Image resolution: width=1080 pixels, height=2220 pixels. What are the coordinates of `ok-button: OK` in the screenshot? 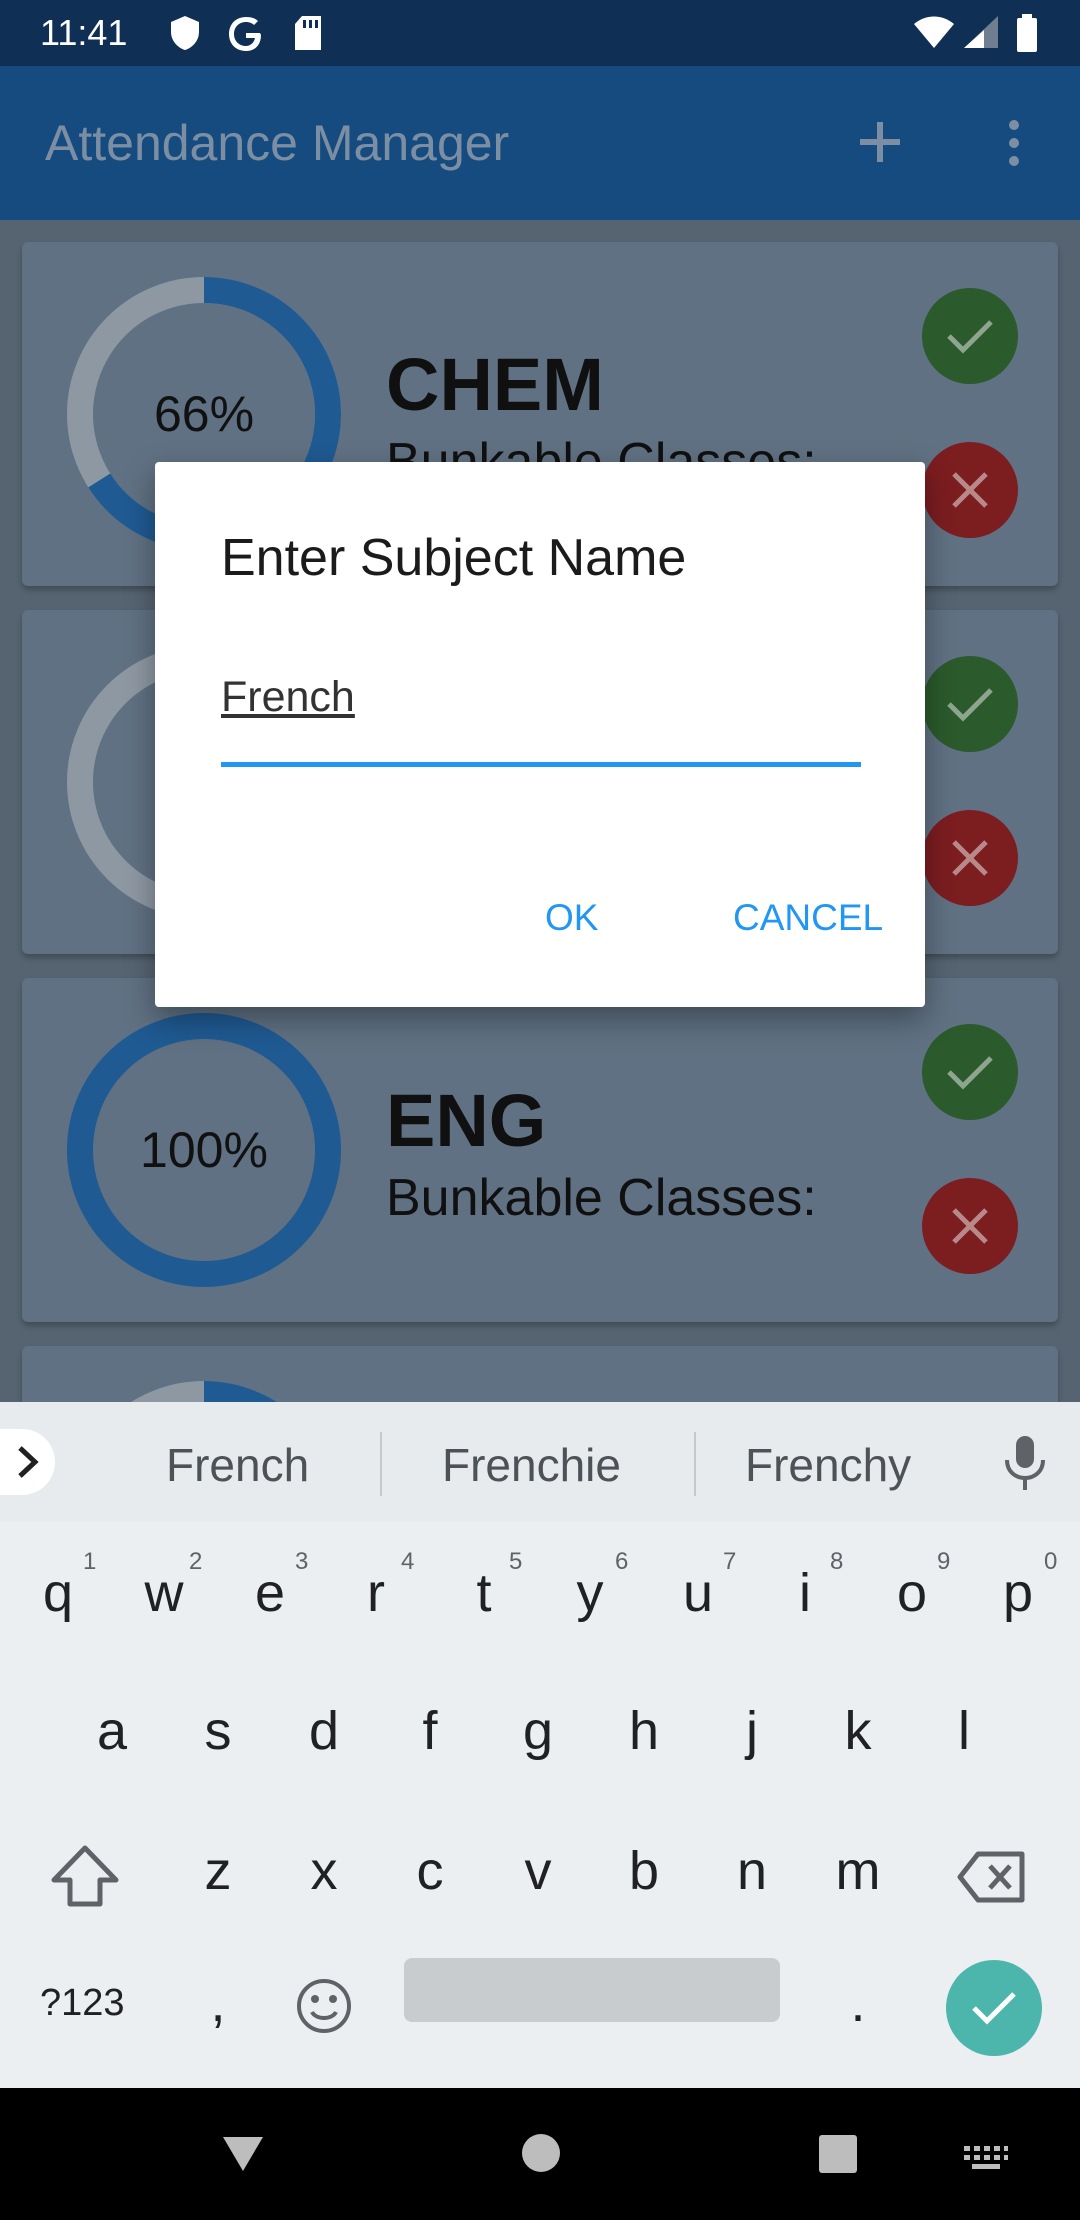 It's located at (571, 918).